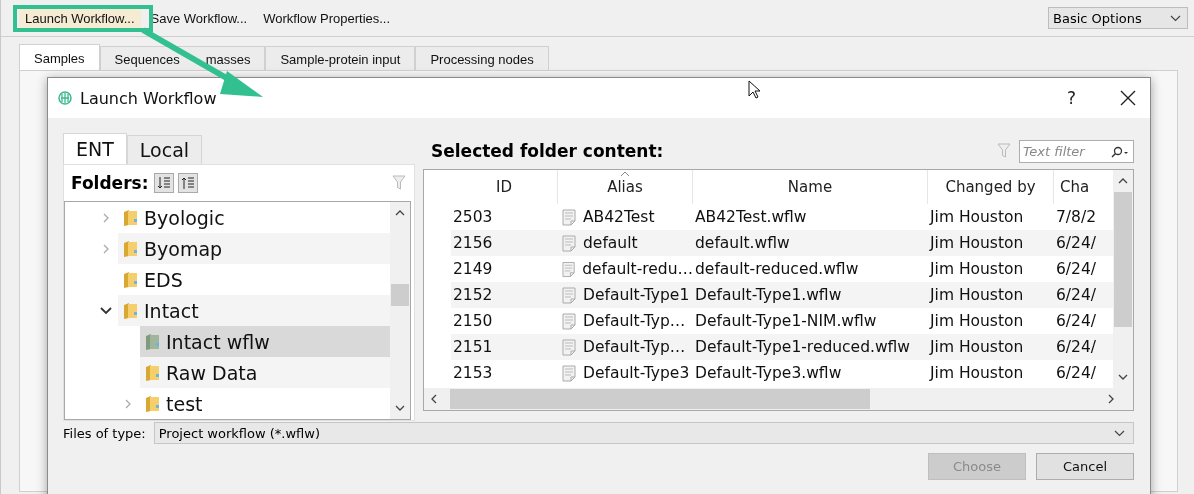 The image size is (1194, 494). I want to click on tab: Local, so click(164, 149).